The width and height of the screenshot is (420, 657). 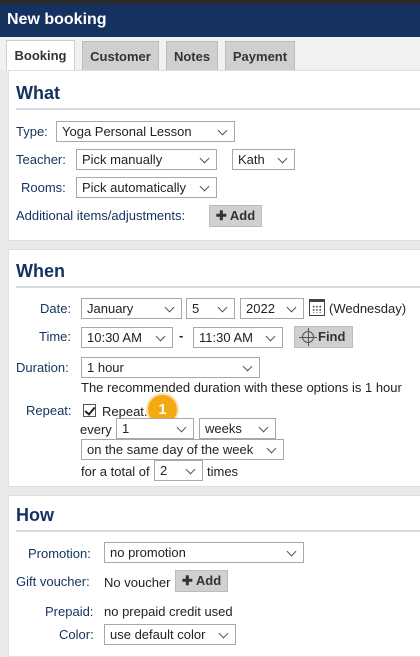 I want to click on find-button: Find, so click(x=323, y=337).